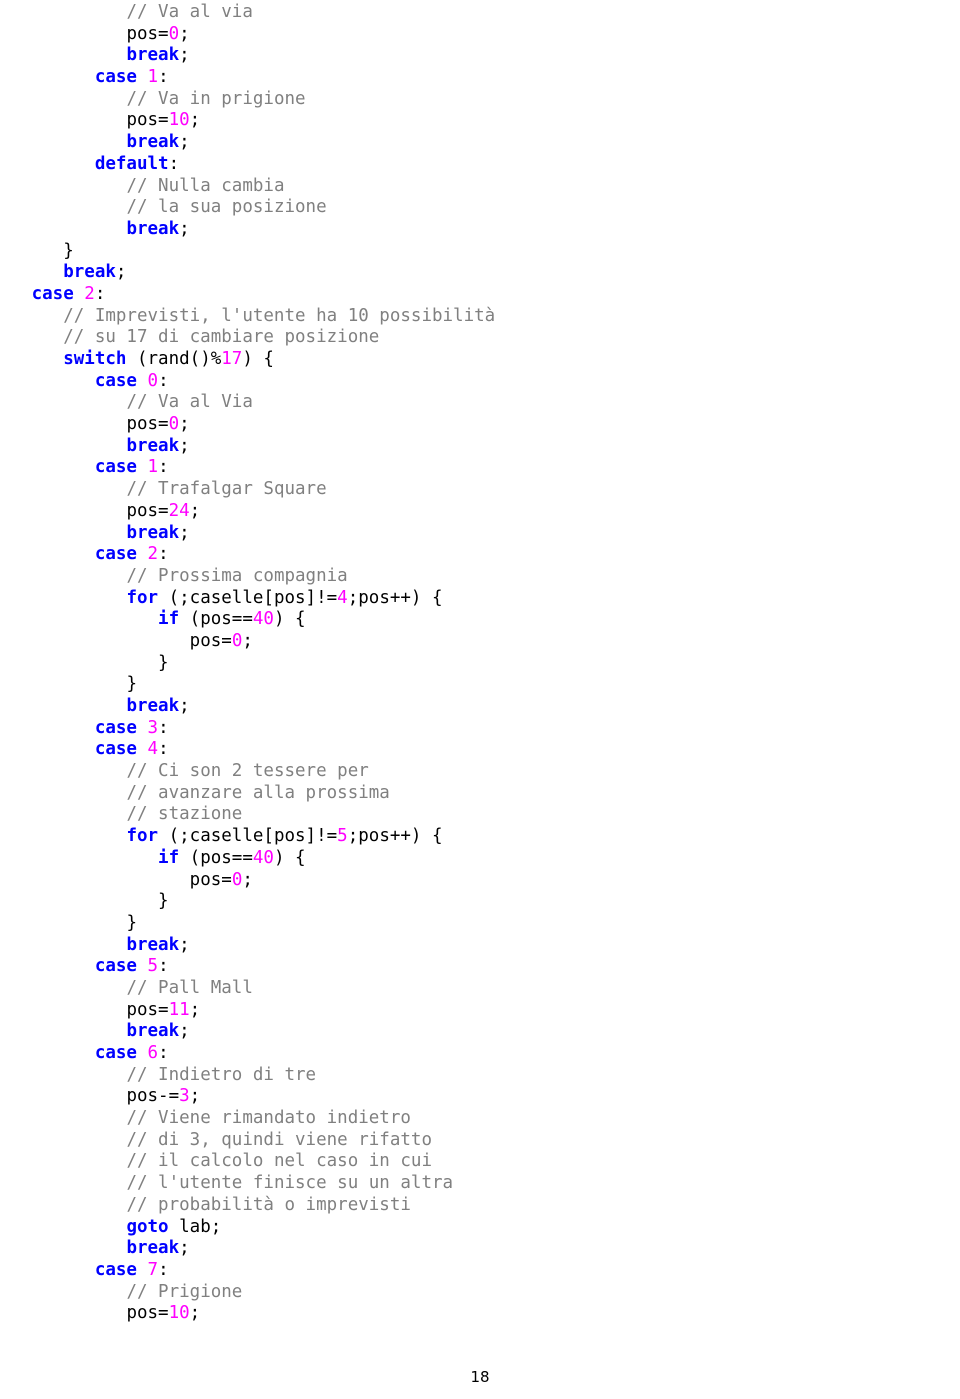 The image size is (960, 1399). What do you see at coordinates (184, 814) in the screenshot?
I see `code-token: // stazione` at bounding box center [184, 814].